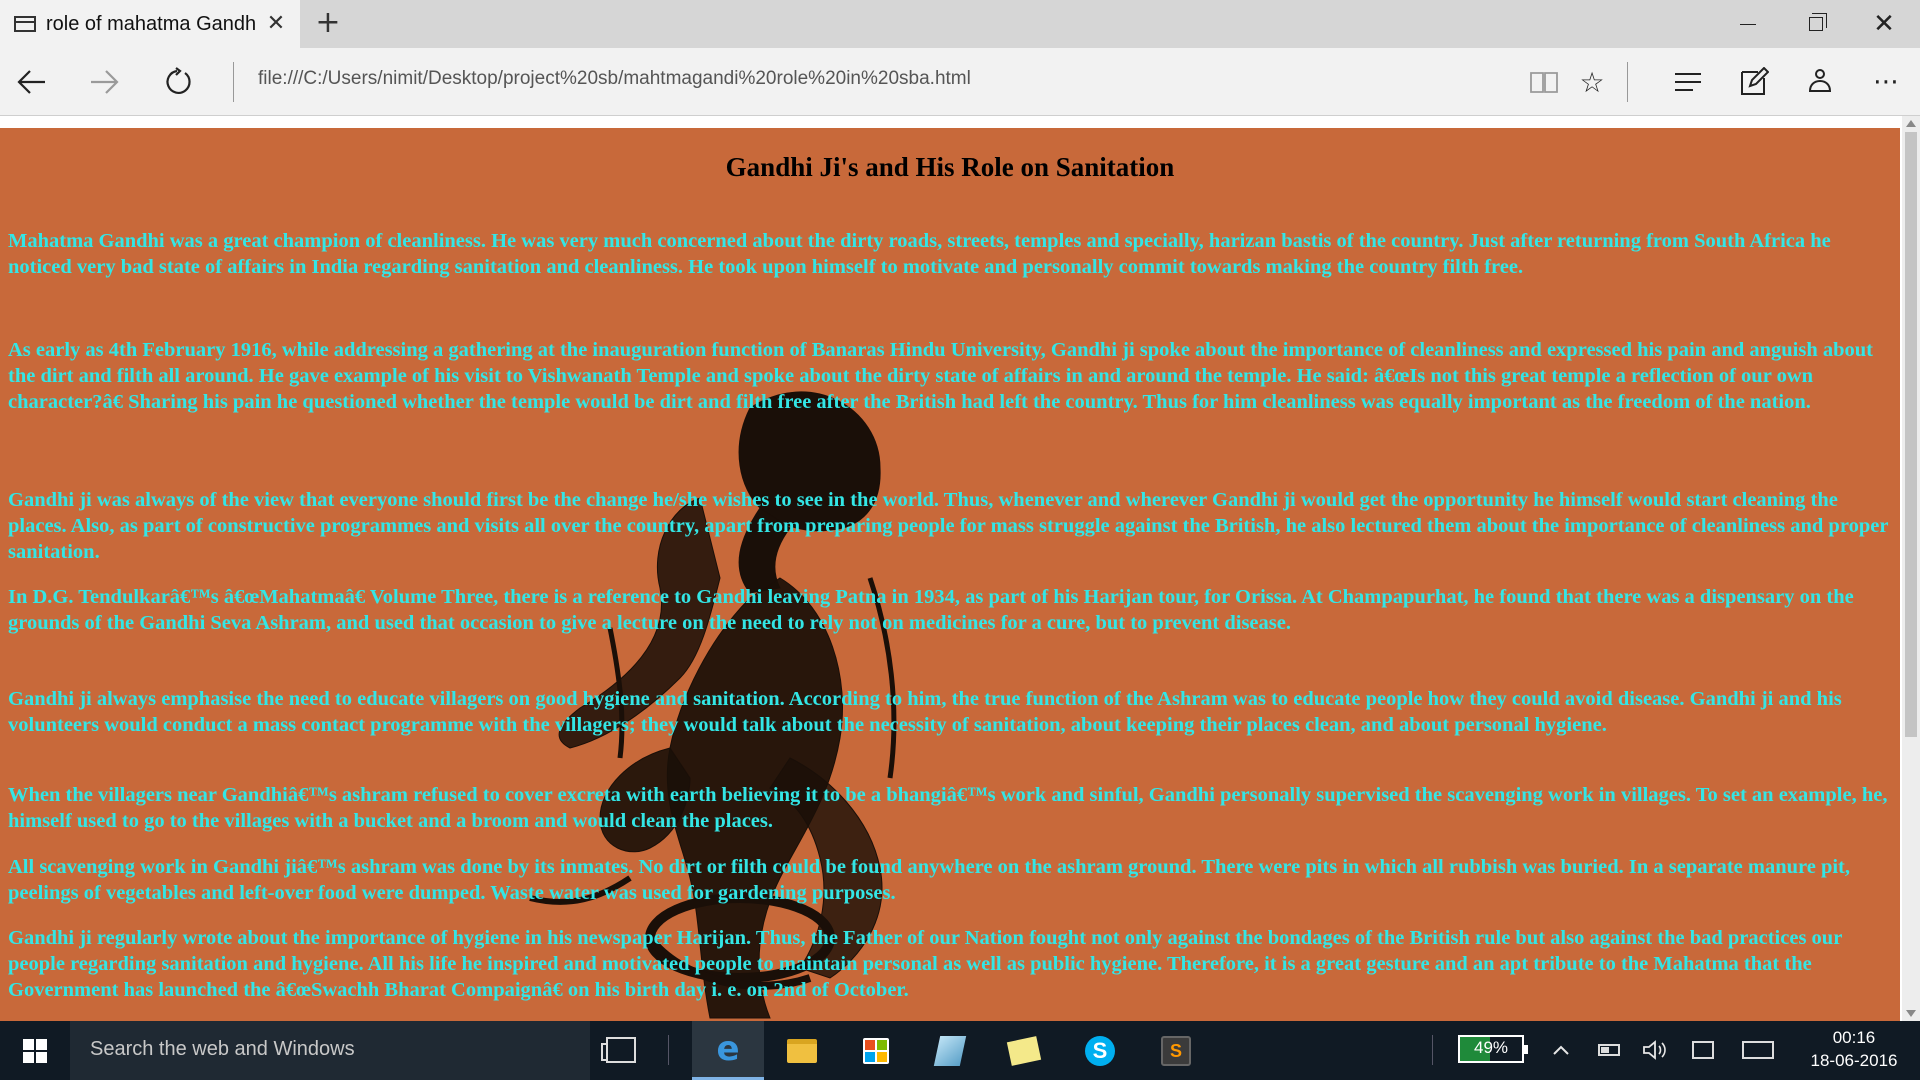  Describe the element at coordinates (960, 24) in the screenshot. I see `tab-strip: role of mahatma Gandh ✕ + ✕` at that location.